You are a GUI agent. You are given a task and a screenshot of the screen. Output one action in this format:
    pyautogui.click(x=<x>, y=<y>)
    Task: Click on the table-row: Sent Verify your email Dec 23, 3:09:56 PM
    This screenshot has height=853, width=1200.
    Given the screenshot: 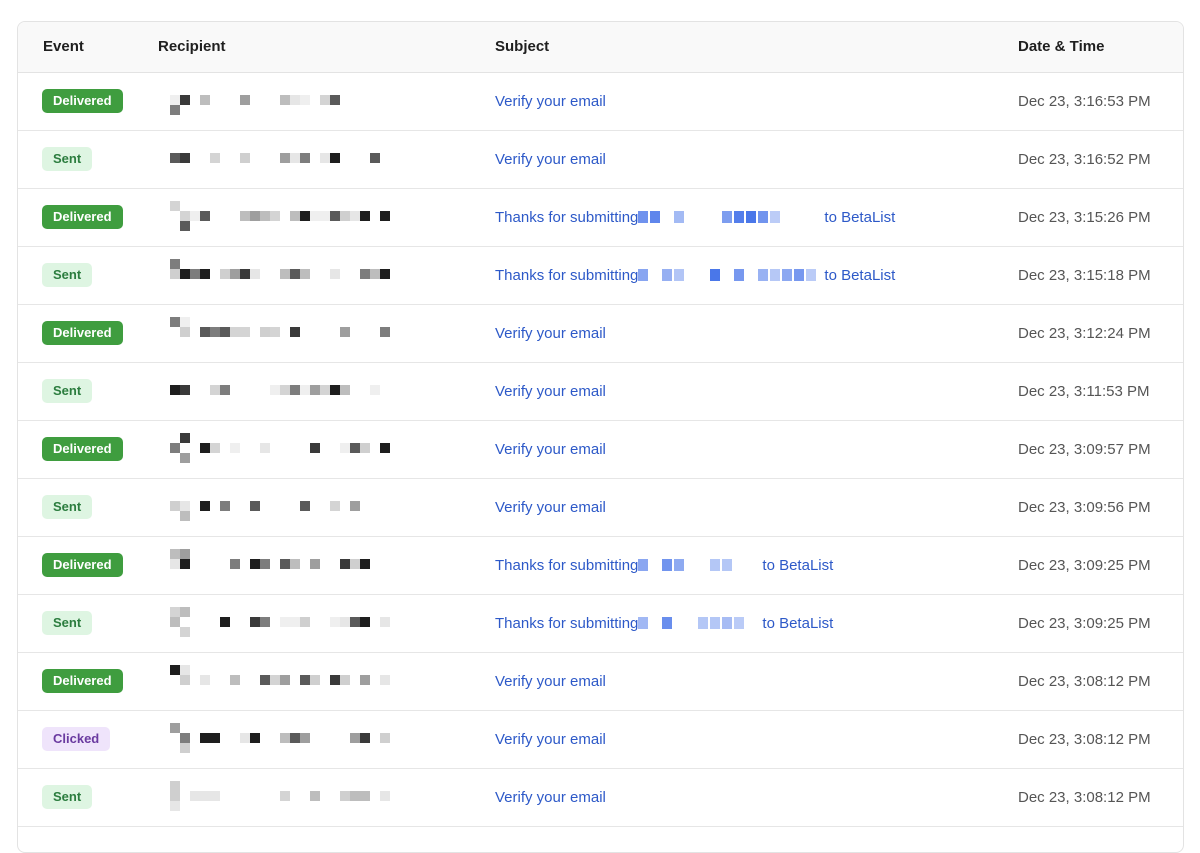 What is the action you would take?
    pyautogui.click(x=600, y=508)
    